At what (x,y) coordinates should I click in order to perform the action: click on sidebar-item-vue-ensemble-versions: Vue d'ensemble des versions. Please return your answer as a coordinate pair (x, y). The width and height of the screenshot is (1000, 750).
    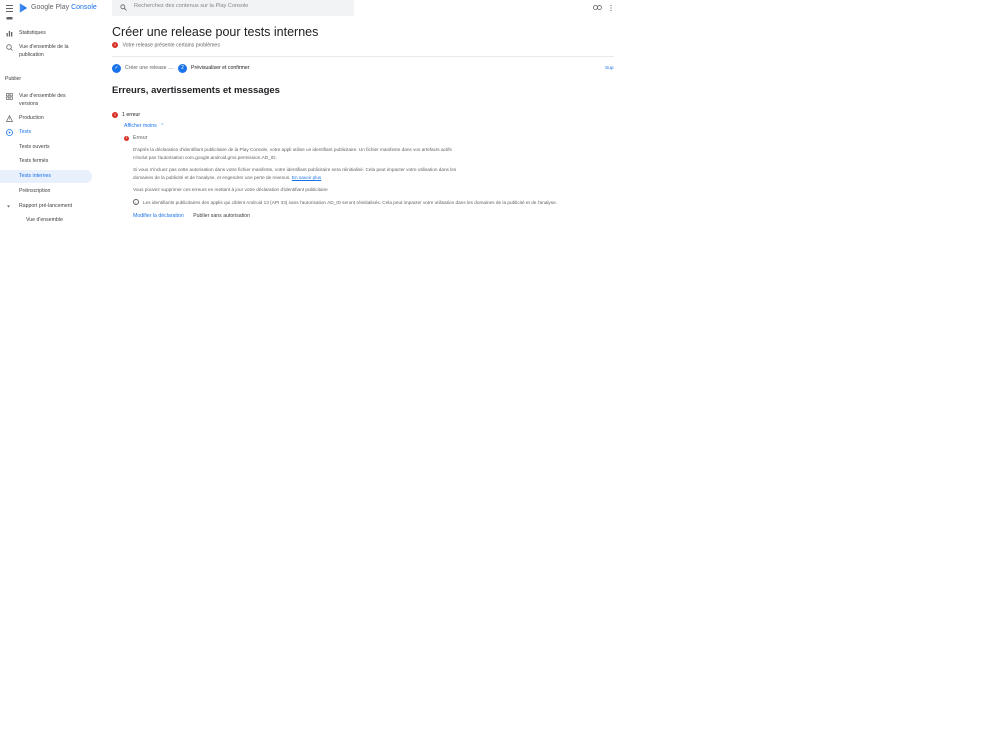
    Looking at the image, I should click on (46, 101).